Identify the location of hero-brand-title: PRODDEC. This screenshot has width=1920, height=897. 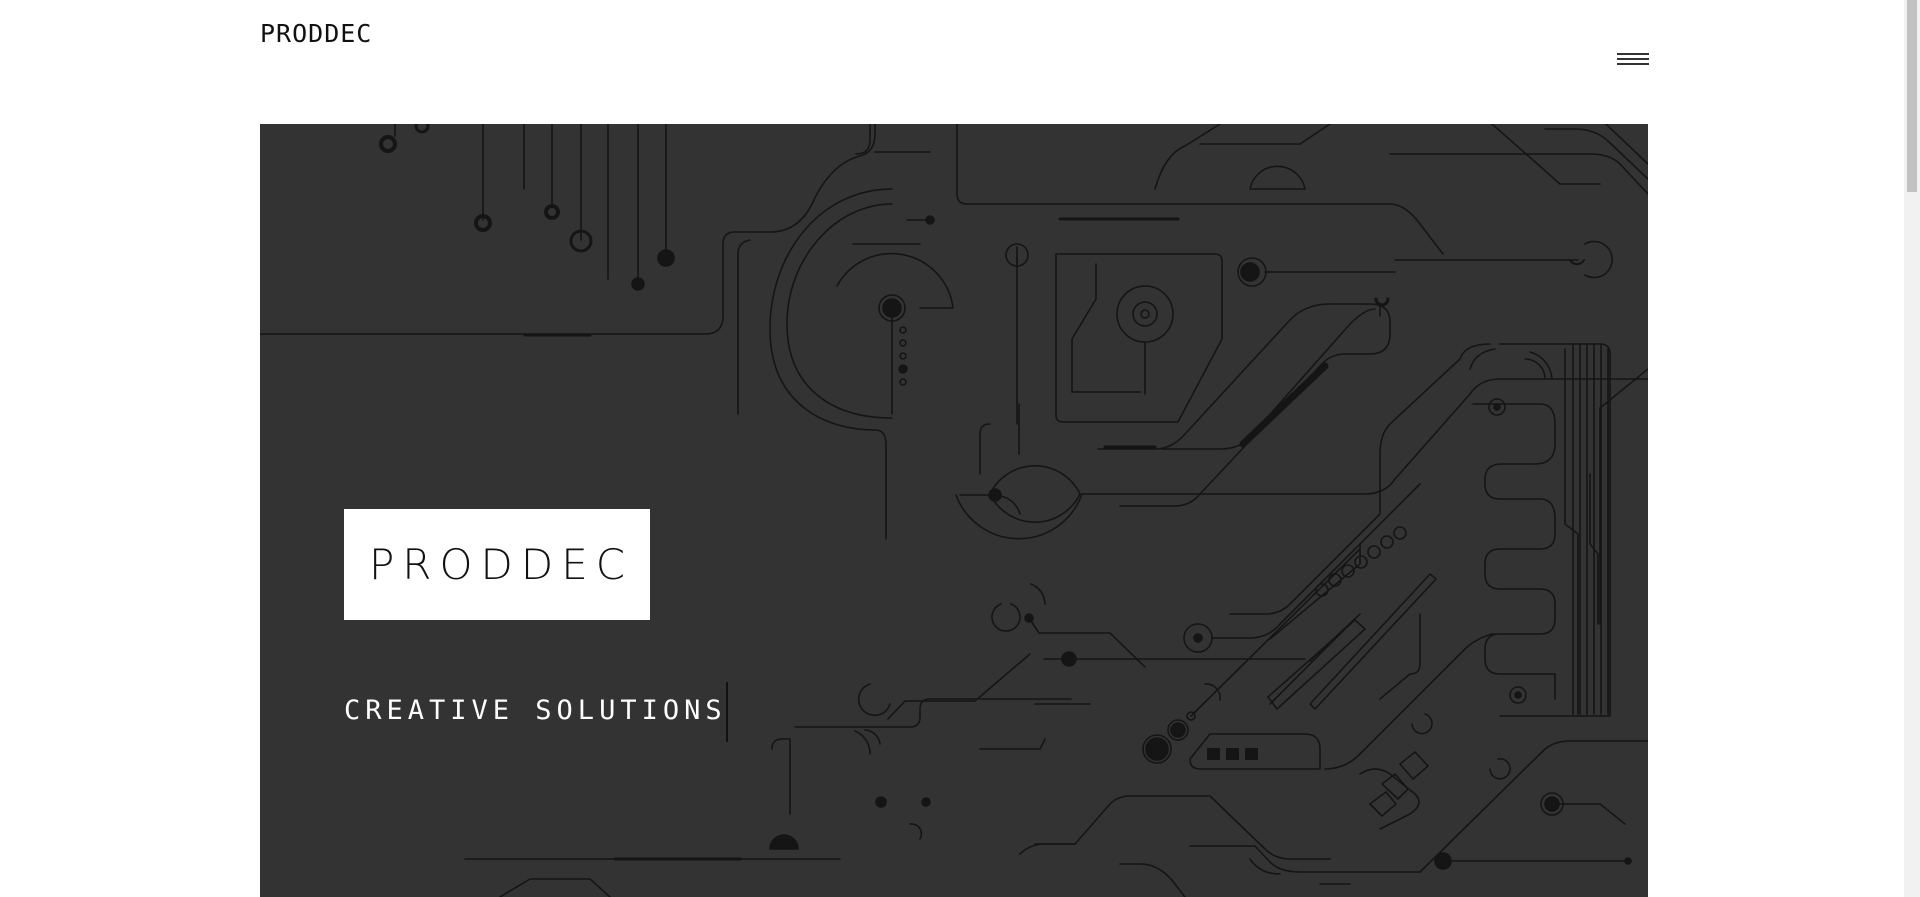
(501, 564).